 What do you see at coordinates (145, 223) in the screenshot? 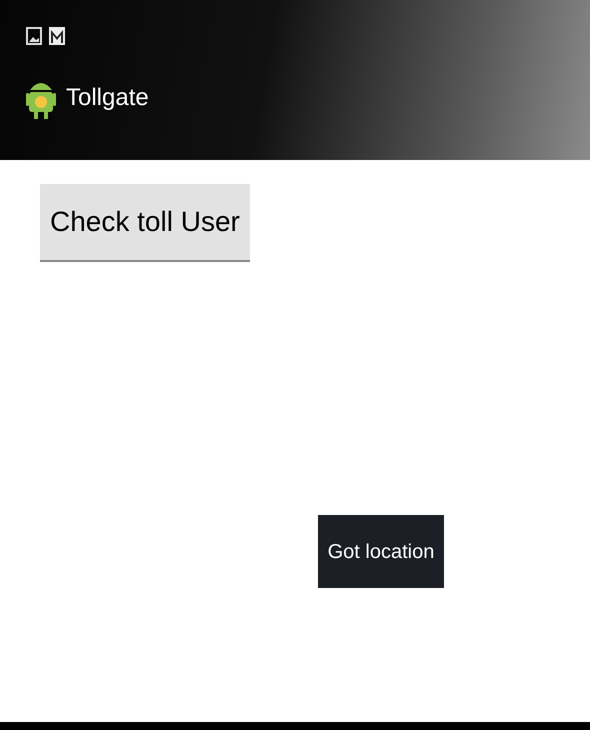
I see `check-toll-user-button: Check toll User` at bounding box center [145, 223].